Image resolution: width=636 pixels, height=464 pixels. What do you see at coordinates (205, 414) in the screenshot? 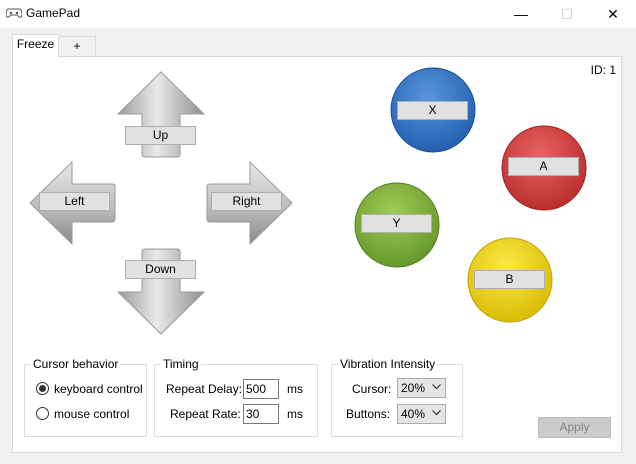
I see `repeat-rate-label: Repeat Rate:` at bounding box center [205, 414].